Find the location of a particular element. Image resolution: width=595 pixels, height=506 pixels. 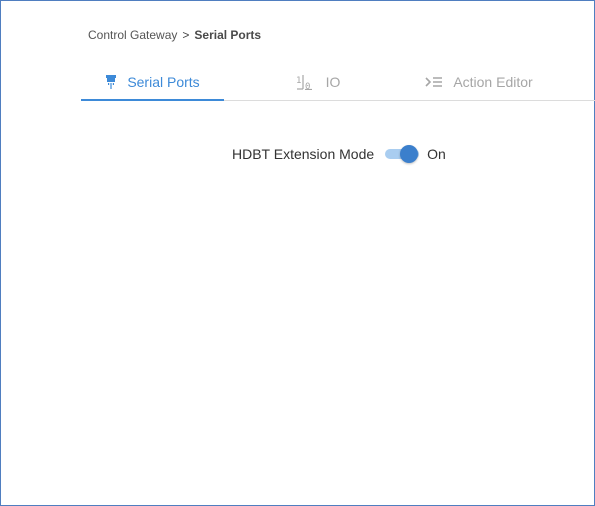

hdbt-extension-mode-state: On is located at coordinates (436, 154).